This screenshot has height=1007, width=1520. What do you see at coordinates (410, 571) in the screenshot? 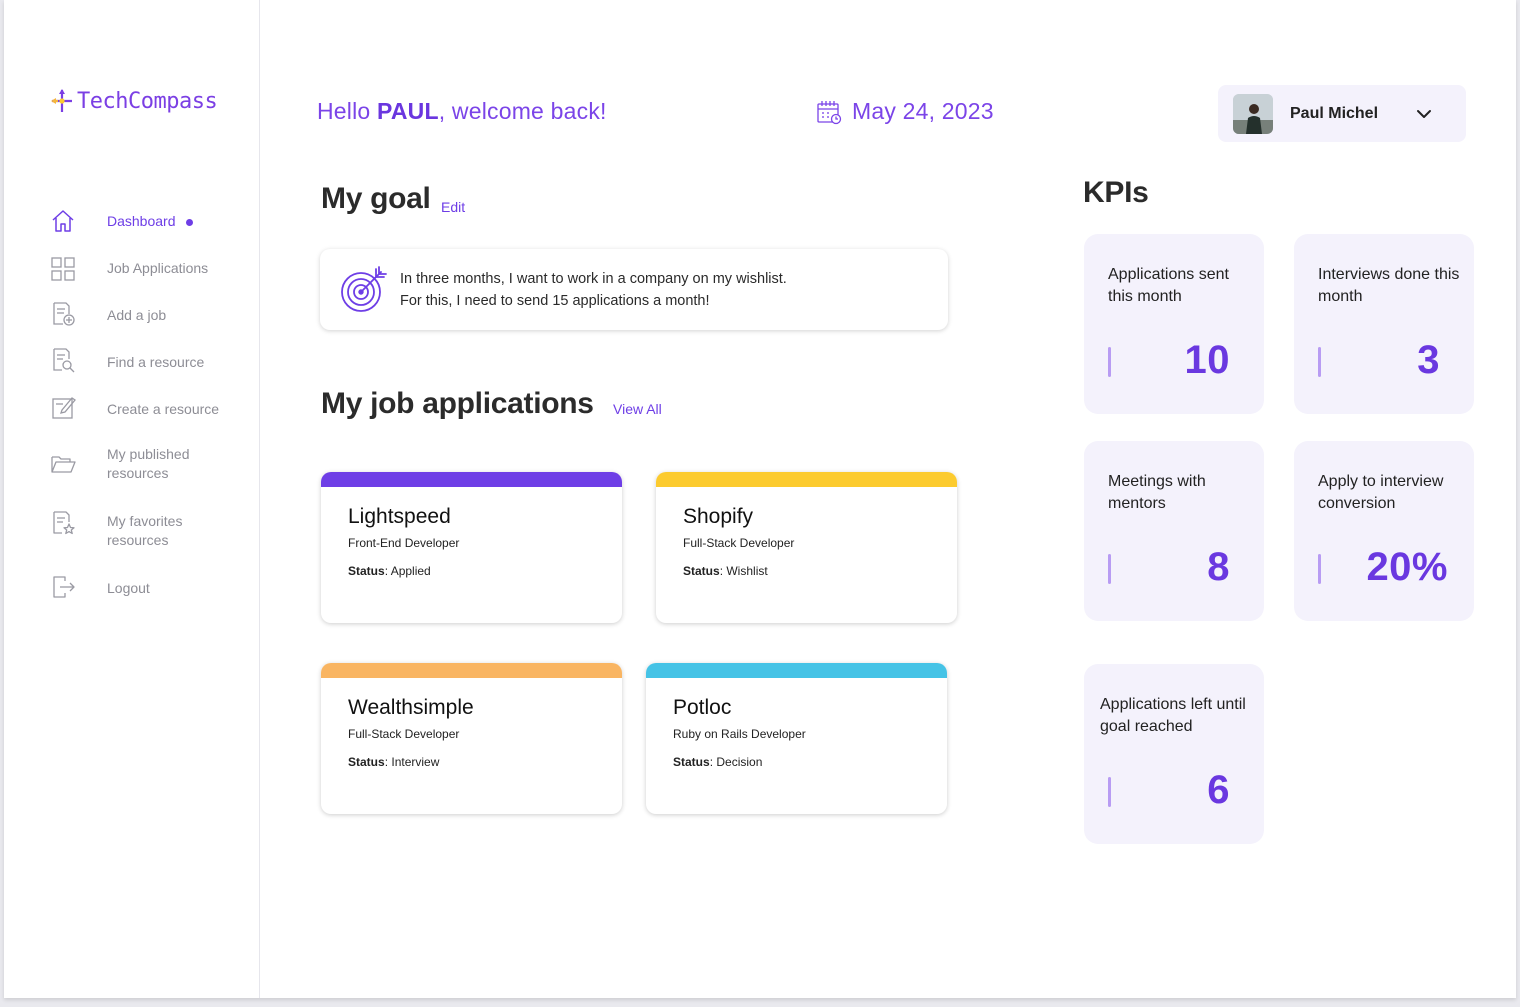
I see `status-value: Applied` at bounding box center [410, 571].